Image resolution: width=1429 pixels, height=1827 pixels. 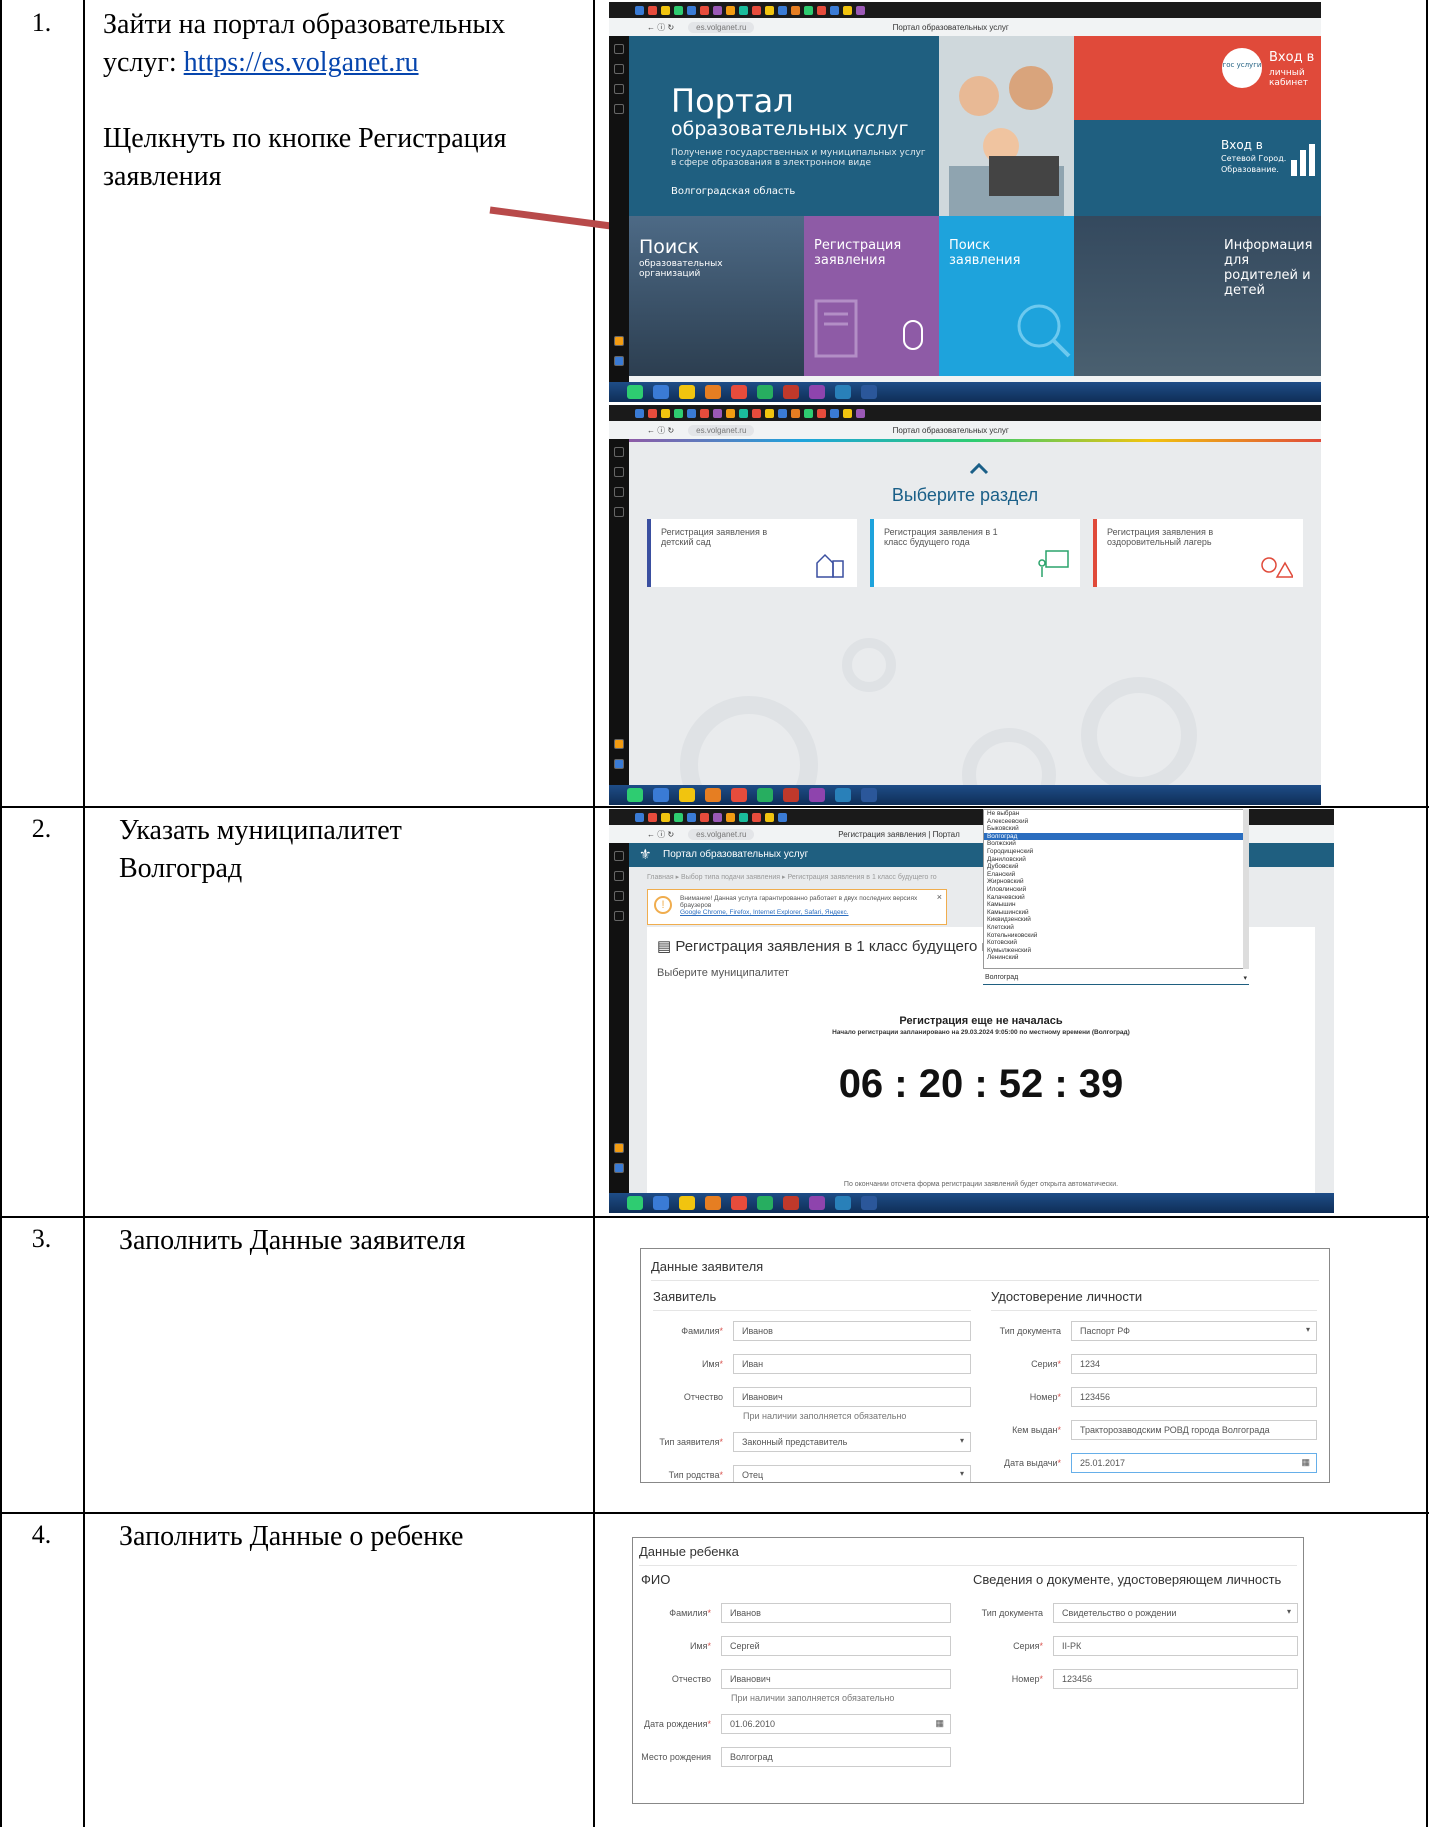 What do you see at coordinates (836, 1724) in the screenshot?
I see `birth-date-input: 01.06.2010 ▦` at bounding box center [836, 1724].